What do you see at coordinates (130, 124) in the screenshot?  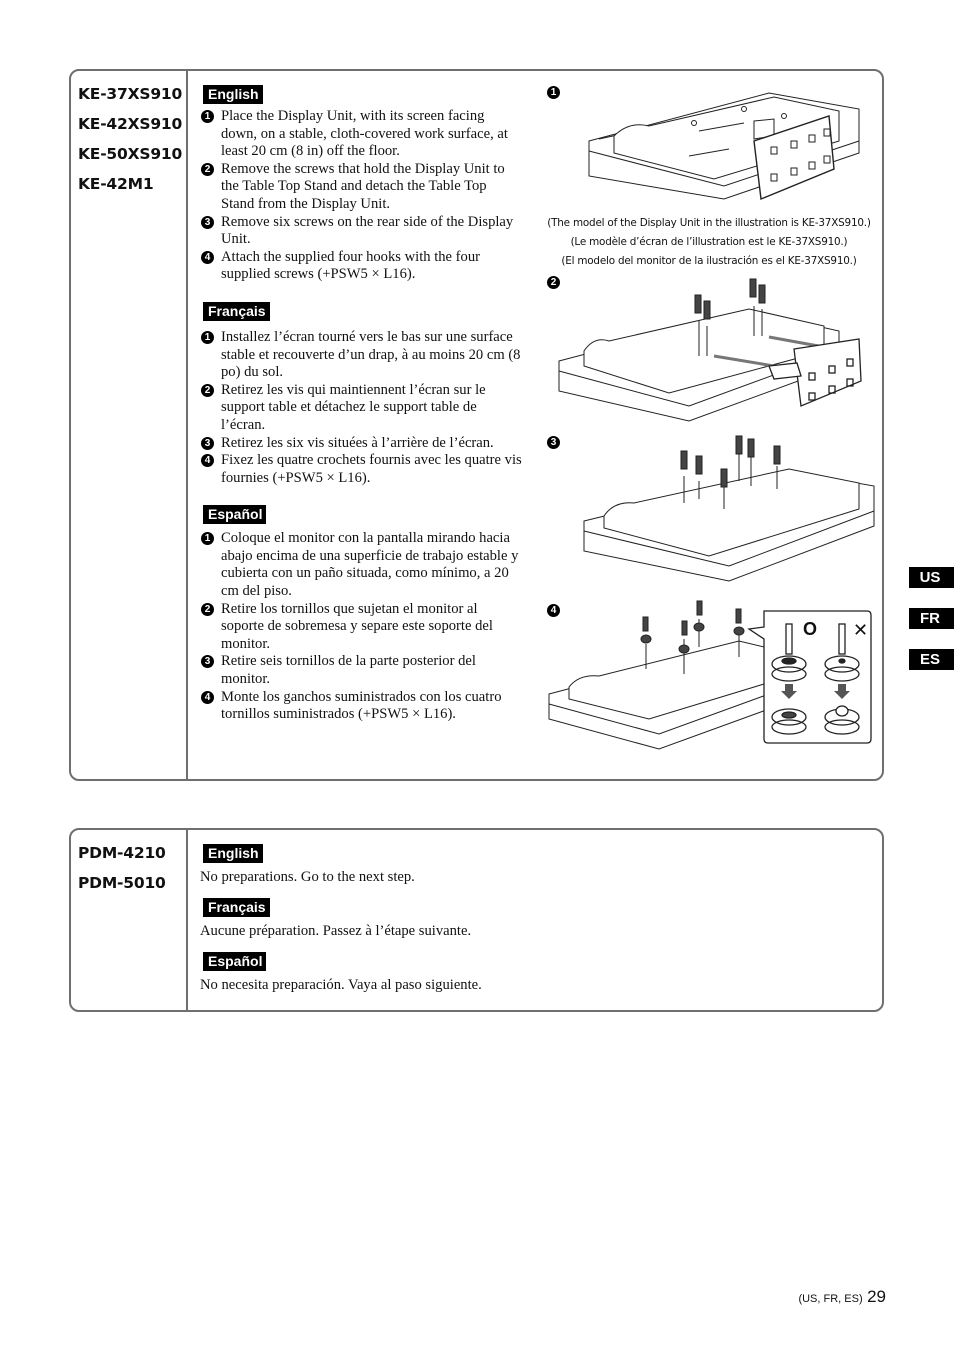 I see `model-name: KE-42XS910` at bounding box center [130, 124].